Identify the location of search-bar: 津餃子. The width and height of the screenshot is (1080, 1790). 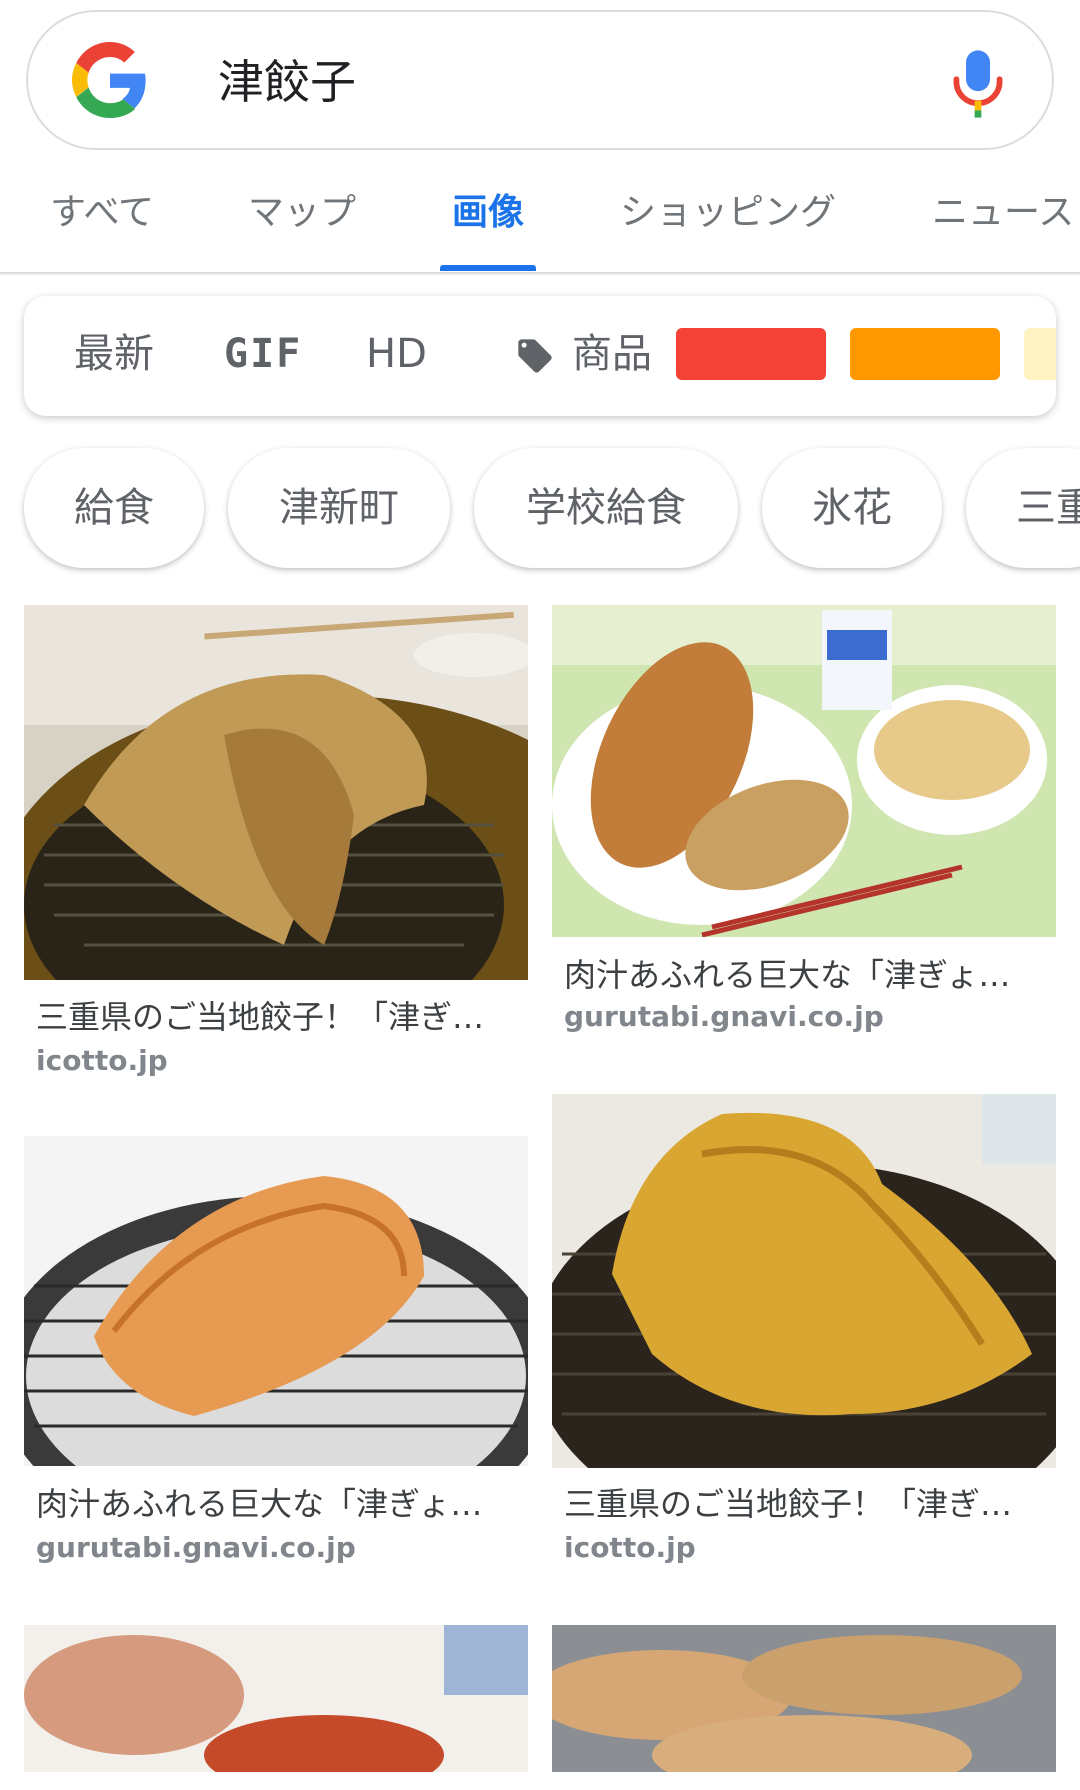
(540, 80).